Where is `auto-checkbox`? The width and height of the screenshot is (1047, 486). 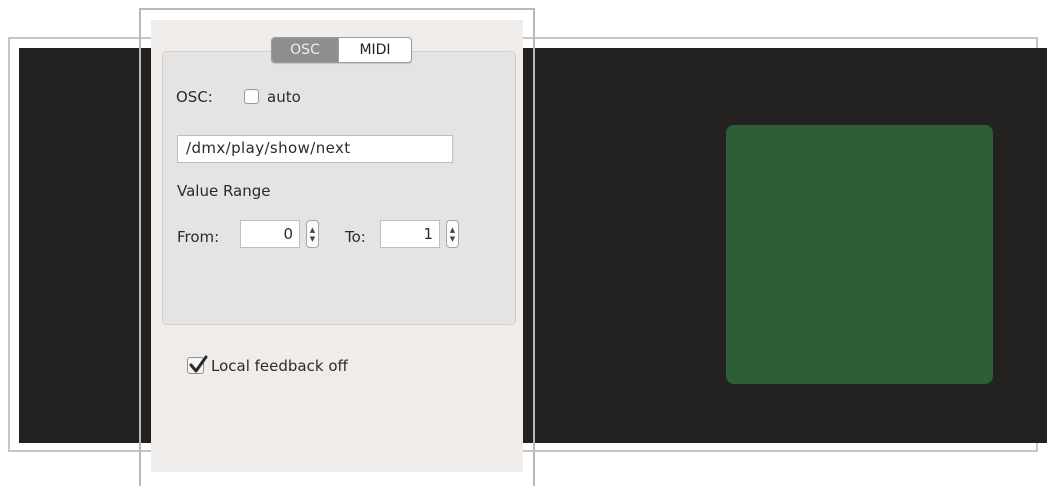 auto-checkbox is located at coordinates (251, 96).